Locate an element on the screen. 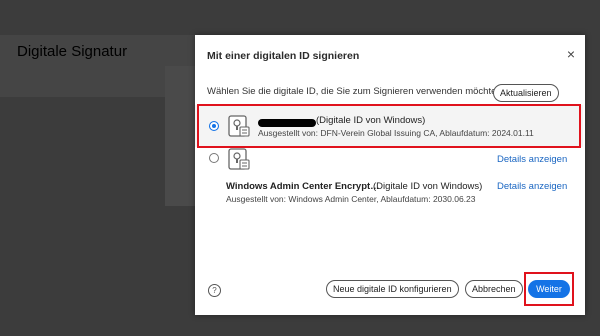  details-link-id-3: Details anzeigen is located at coordinates (532, 186).